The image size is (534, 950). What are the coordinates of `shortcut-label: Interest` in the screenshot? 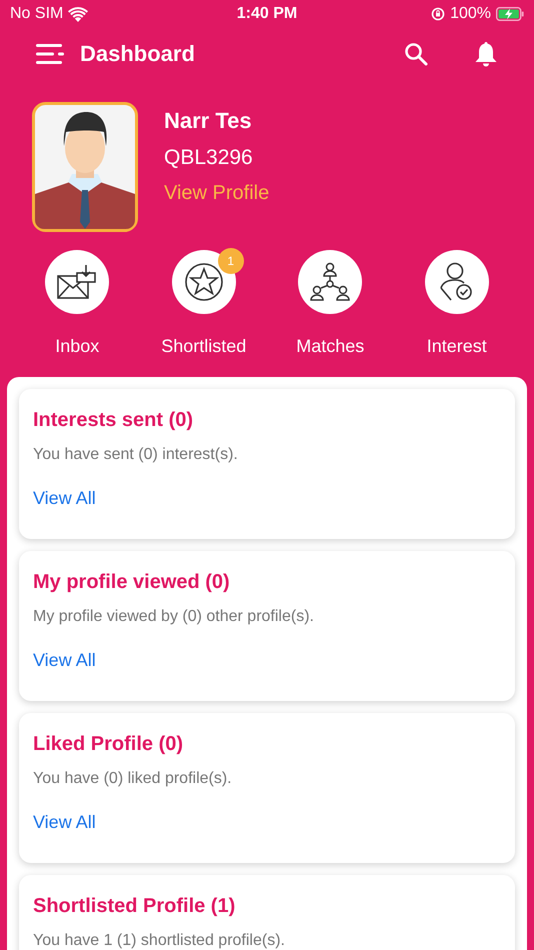 It's located at (456, 346).